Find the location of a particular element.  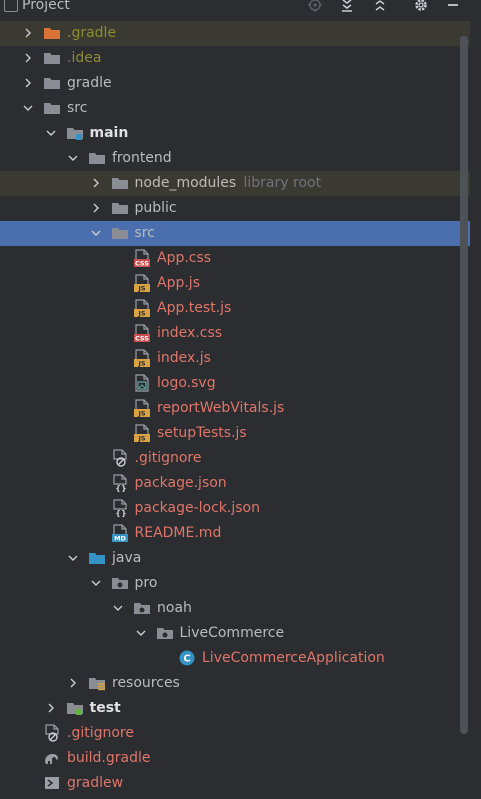

tree-row-label: LiveCommerceApplication is located at coordinates (293, 658).